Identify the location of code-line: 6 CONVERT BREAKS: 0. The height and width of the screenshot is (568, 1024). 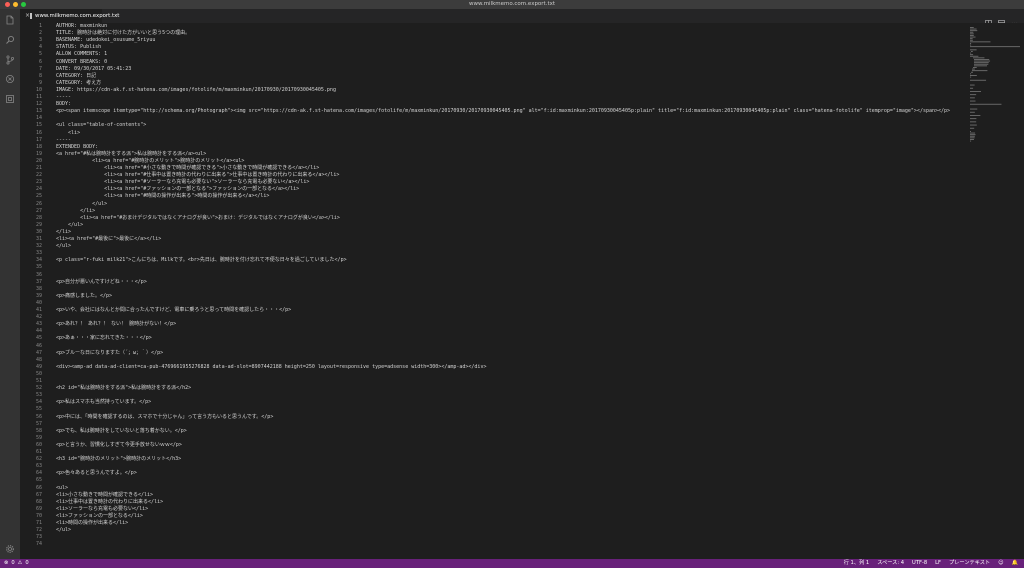
(493, 62).